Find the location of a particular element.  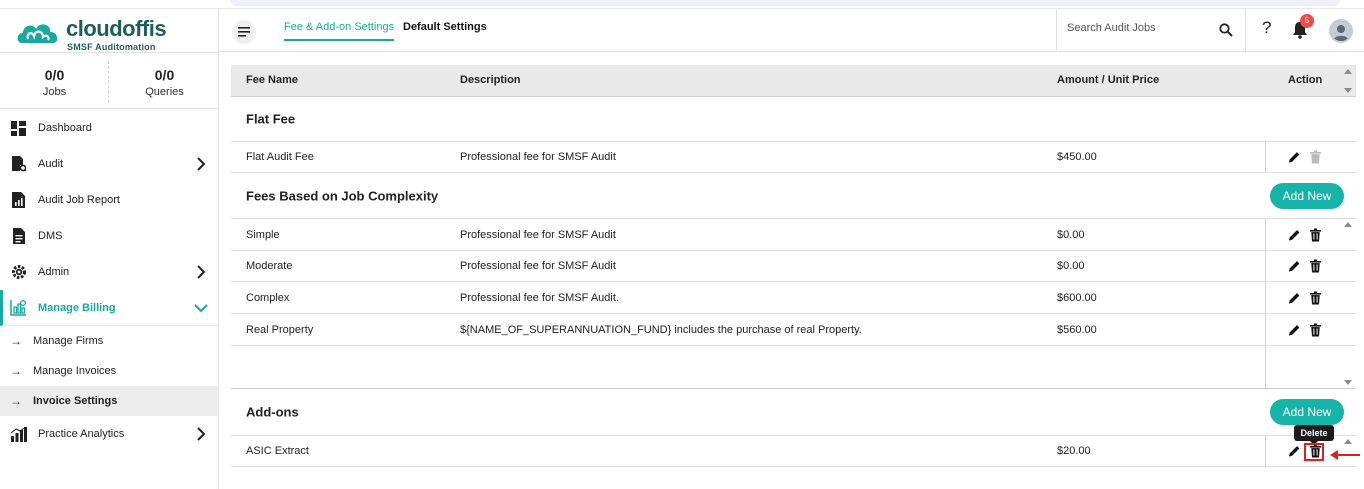

column-header-action: Action is located at coordinates (1305, 80).